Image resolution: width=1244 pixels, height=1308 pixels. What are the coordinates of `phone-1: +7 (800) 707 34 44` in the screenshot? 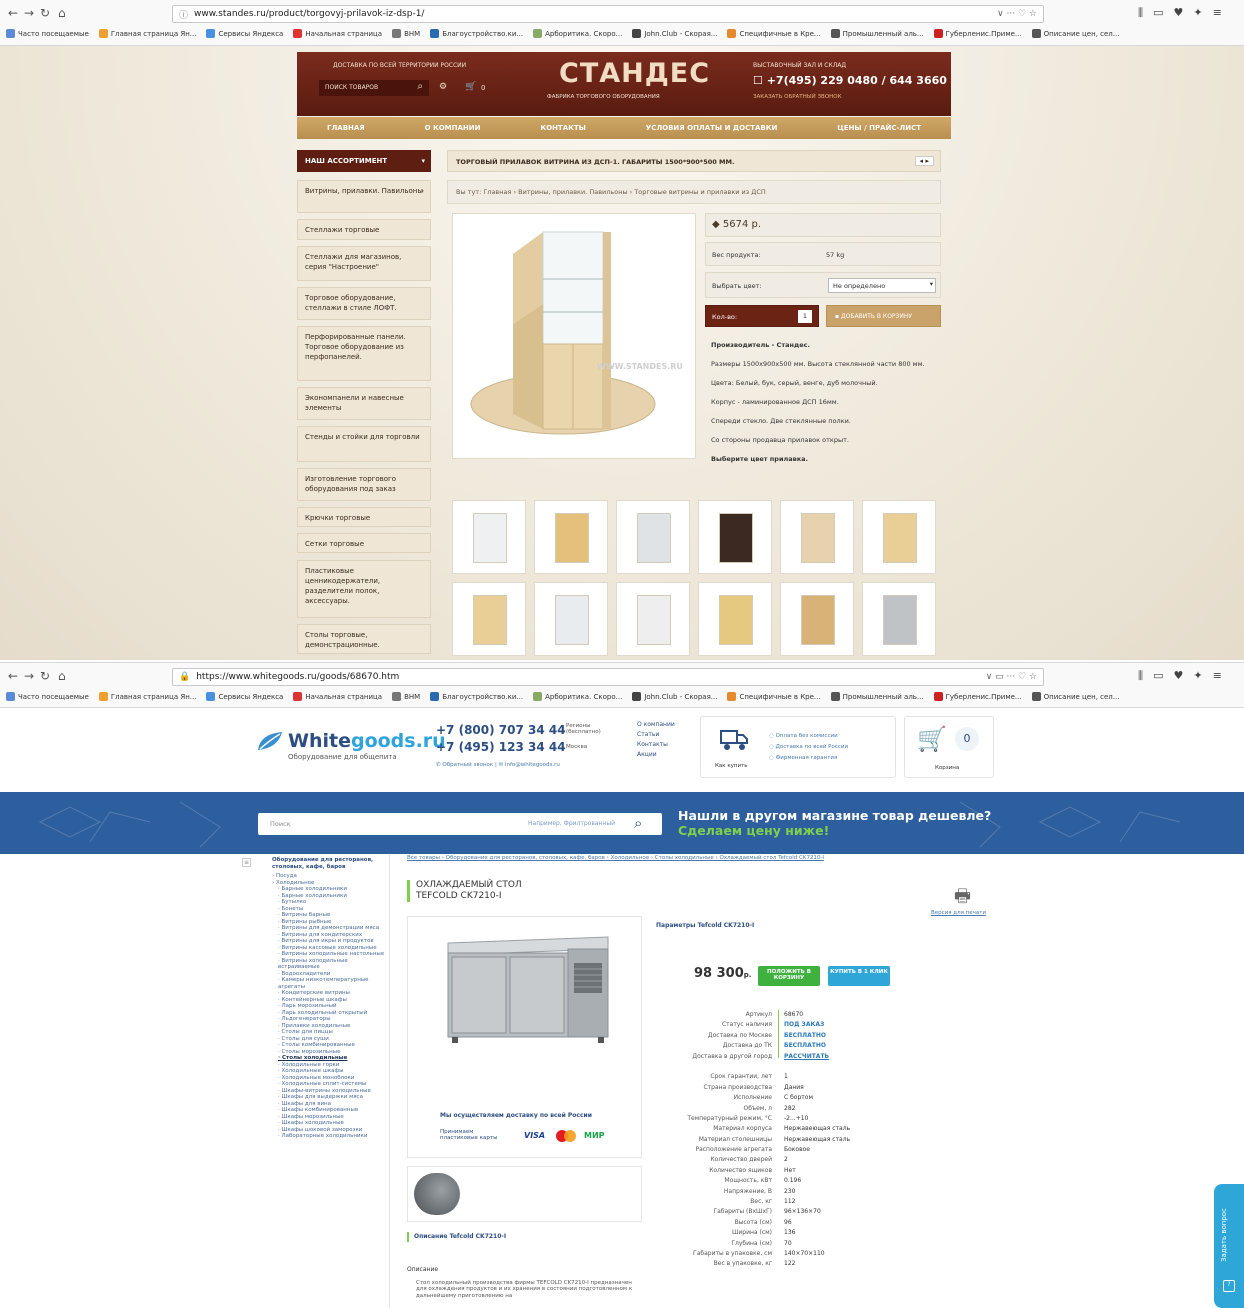 It's located at (501, 730).